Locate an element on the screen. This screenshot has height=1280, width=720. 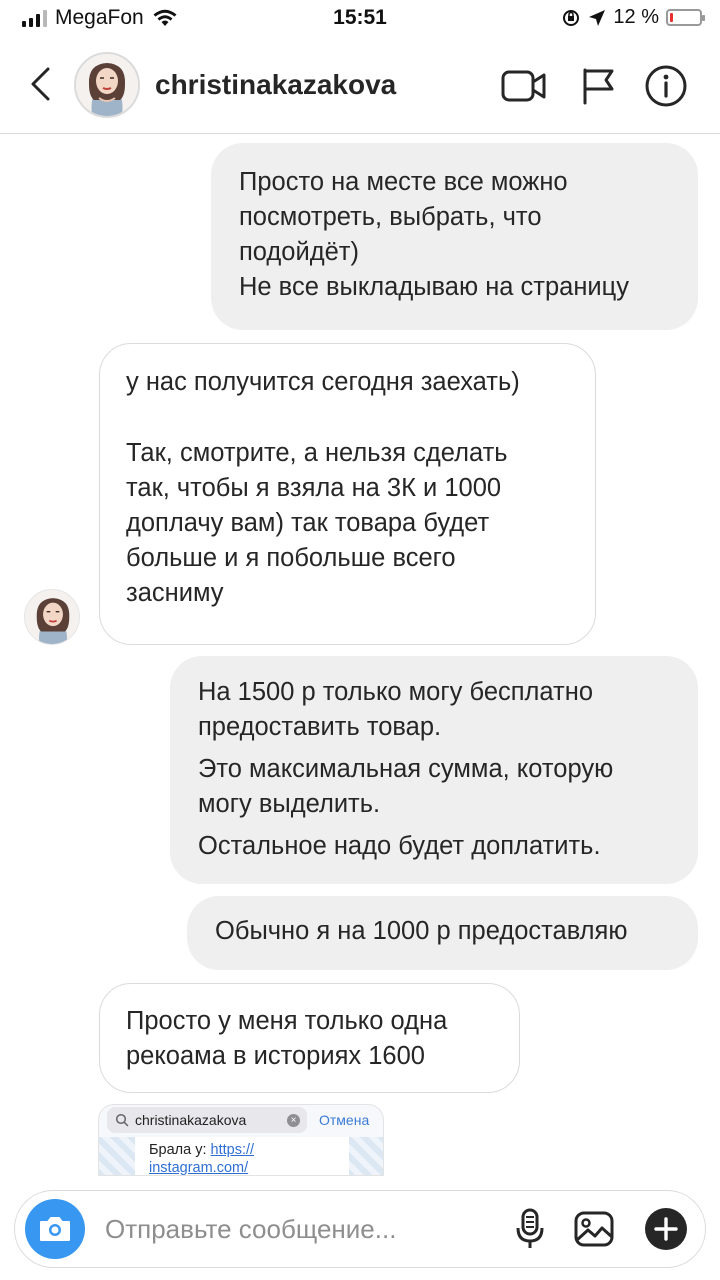
message-bubble-outgoing: Обычно я на 1000 р предоставляю is located at coordinates (442, 933).